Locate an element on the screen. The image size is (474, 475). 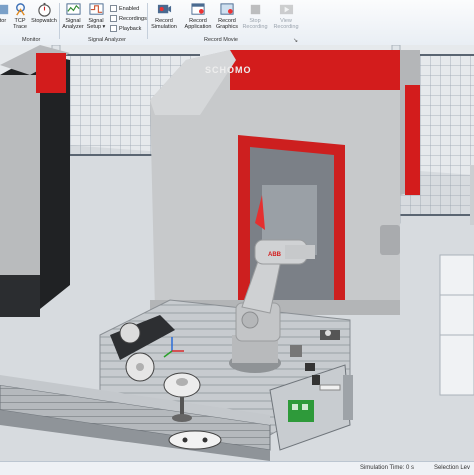
view-recording-label: View Recording is located at coordinates (286, 24).